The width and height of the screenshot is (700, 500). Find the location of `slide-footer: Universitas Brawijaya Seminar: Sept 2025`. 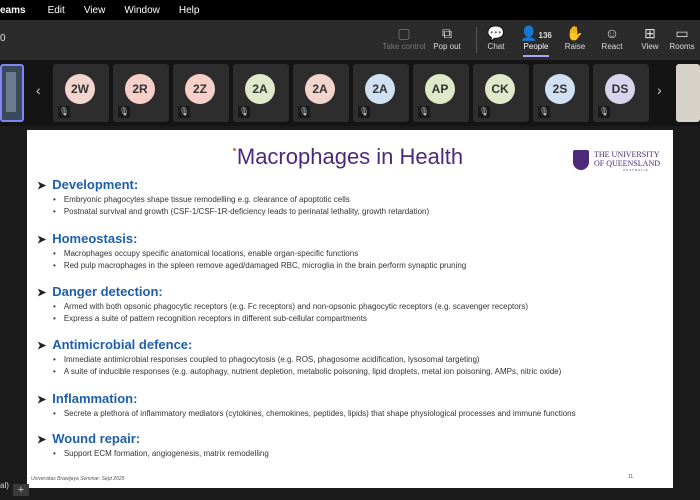

slide-footer: Universitas Brawijaya Seminar: Sept 2025 is located at coordinates (78, 479).